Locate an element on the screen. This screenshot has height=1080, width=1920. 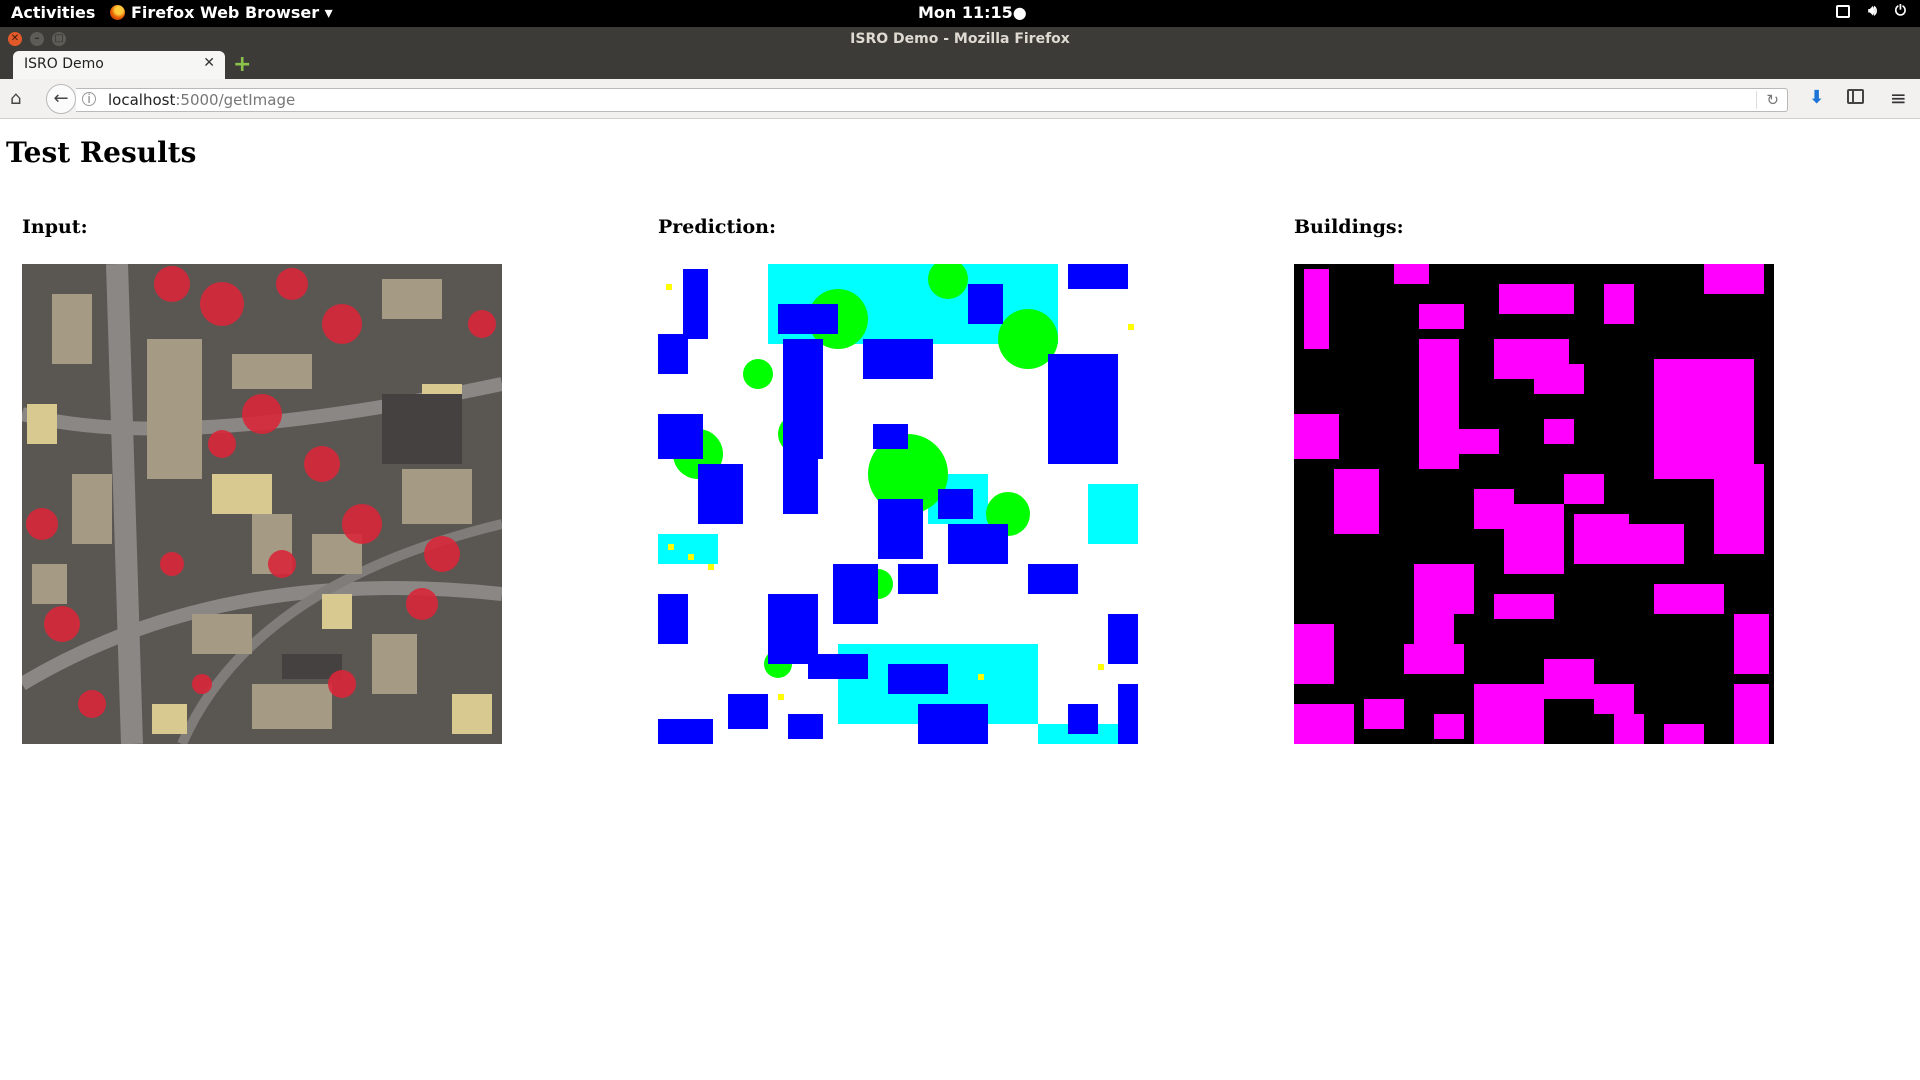
system-tray: 🔊︎ ⏻︎ is located at coordinates (1871, 11).